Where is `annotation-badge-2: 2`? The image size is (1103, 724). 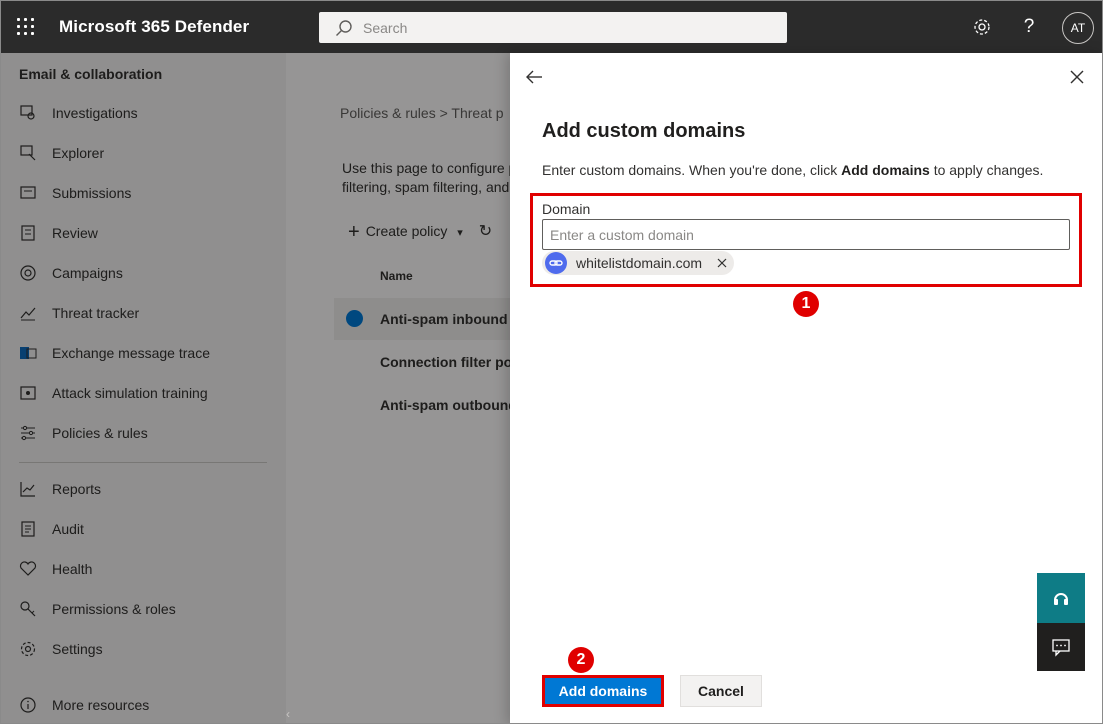
annotation-badge-2: 2 is located at coordinates (581, 660).